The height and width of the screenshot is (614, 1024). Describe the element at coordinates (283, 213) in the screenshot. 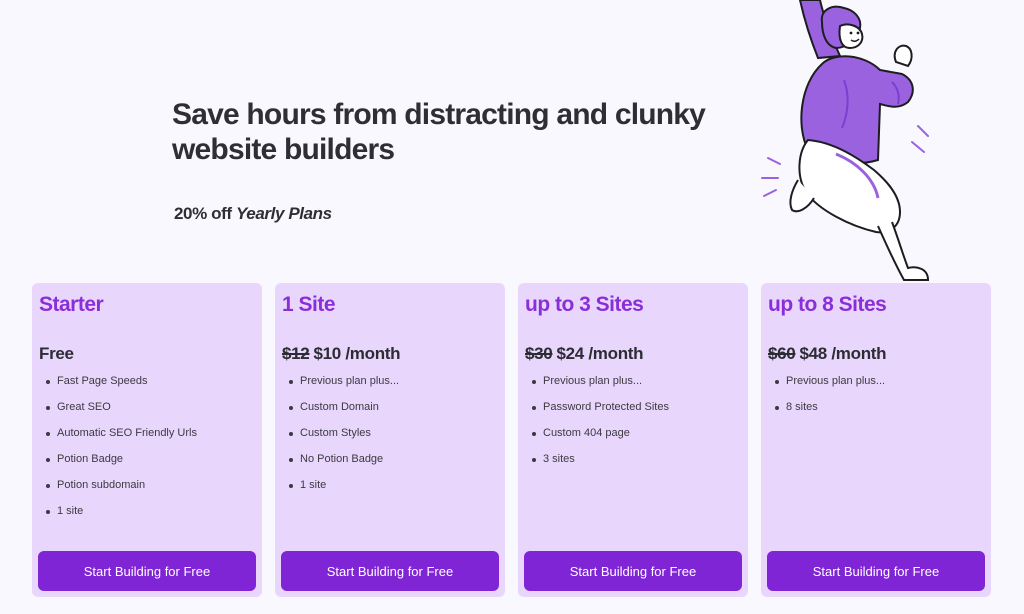

I see `promo-italic: Yearly Plans` at that location.